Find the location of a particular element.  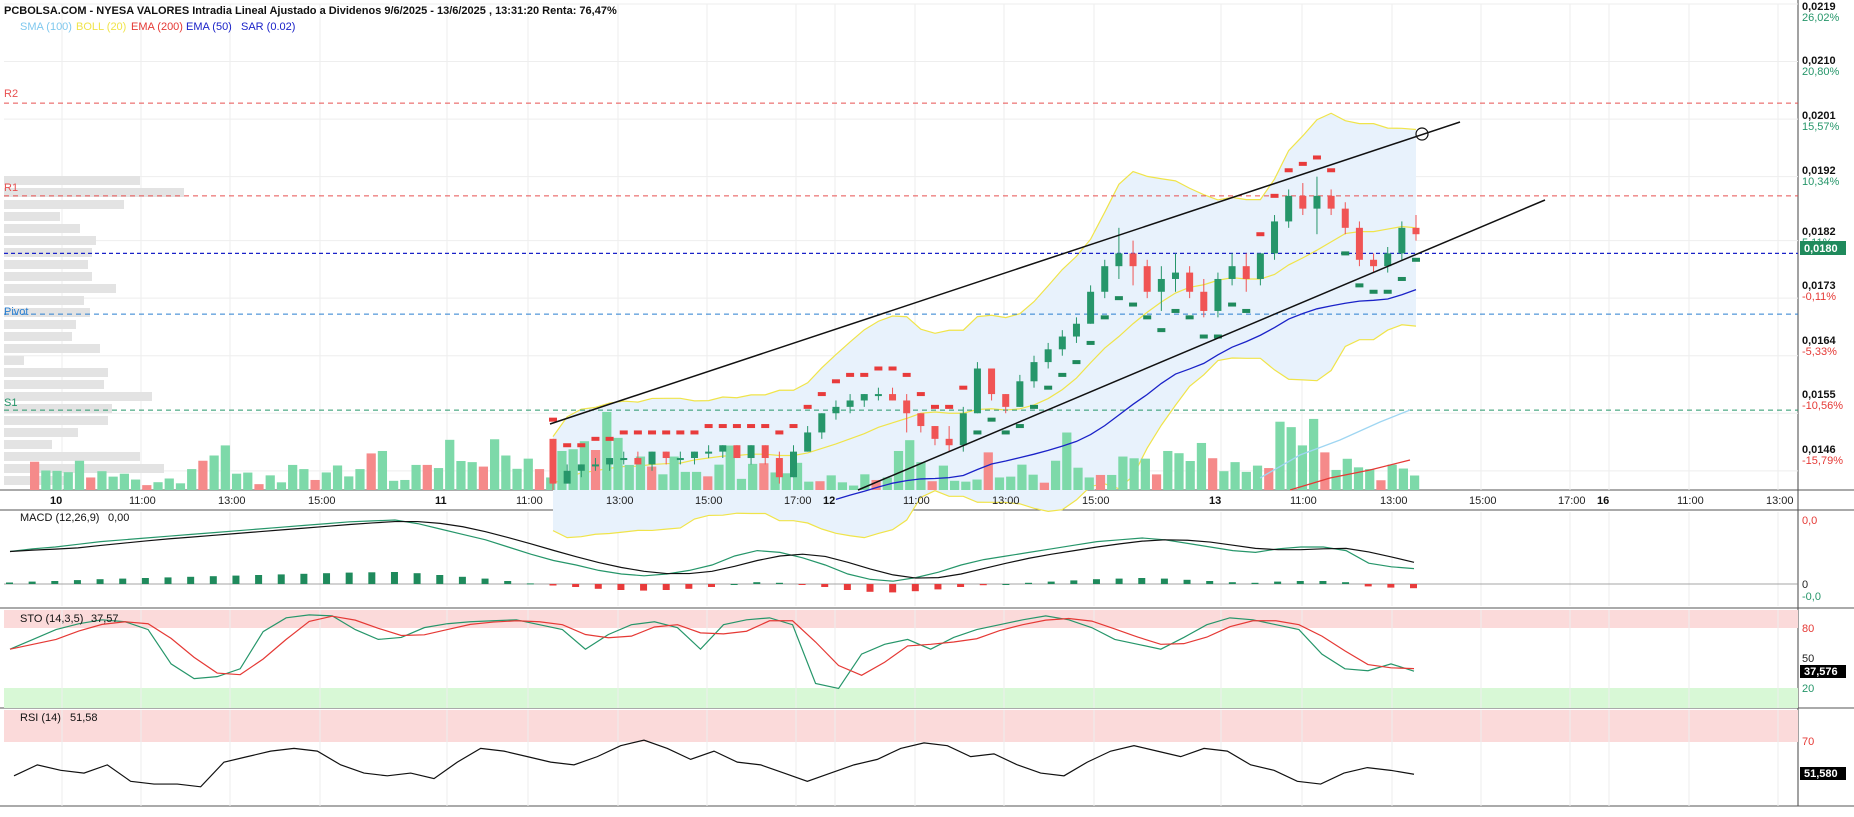

macd-label: MACD (12,26,9) is located at coordinates (59, 518).